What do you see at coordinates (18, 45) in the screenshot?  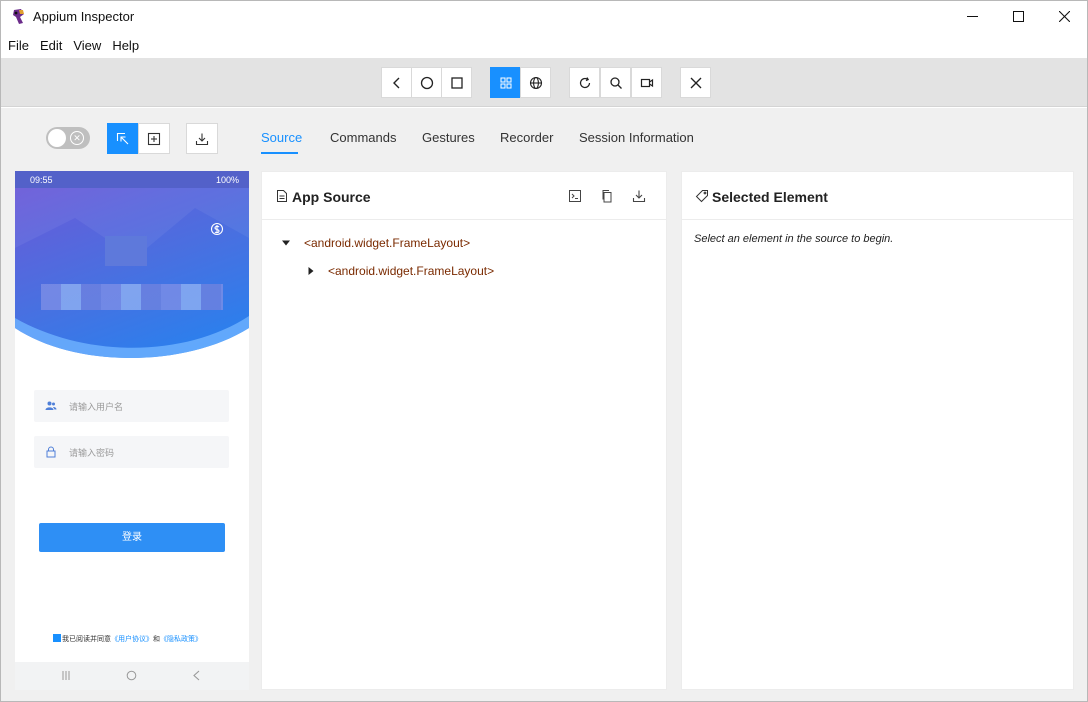 I see `menu-file: File` at bounding box center [18, 45].